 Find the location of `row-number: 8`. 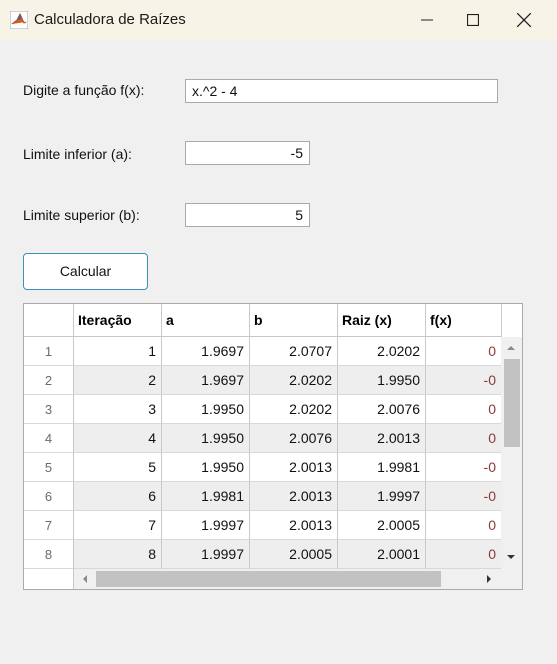

row-number: 8 is located at coordinates (49, 554).